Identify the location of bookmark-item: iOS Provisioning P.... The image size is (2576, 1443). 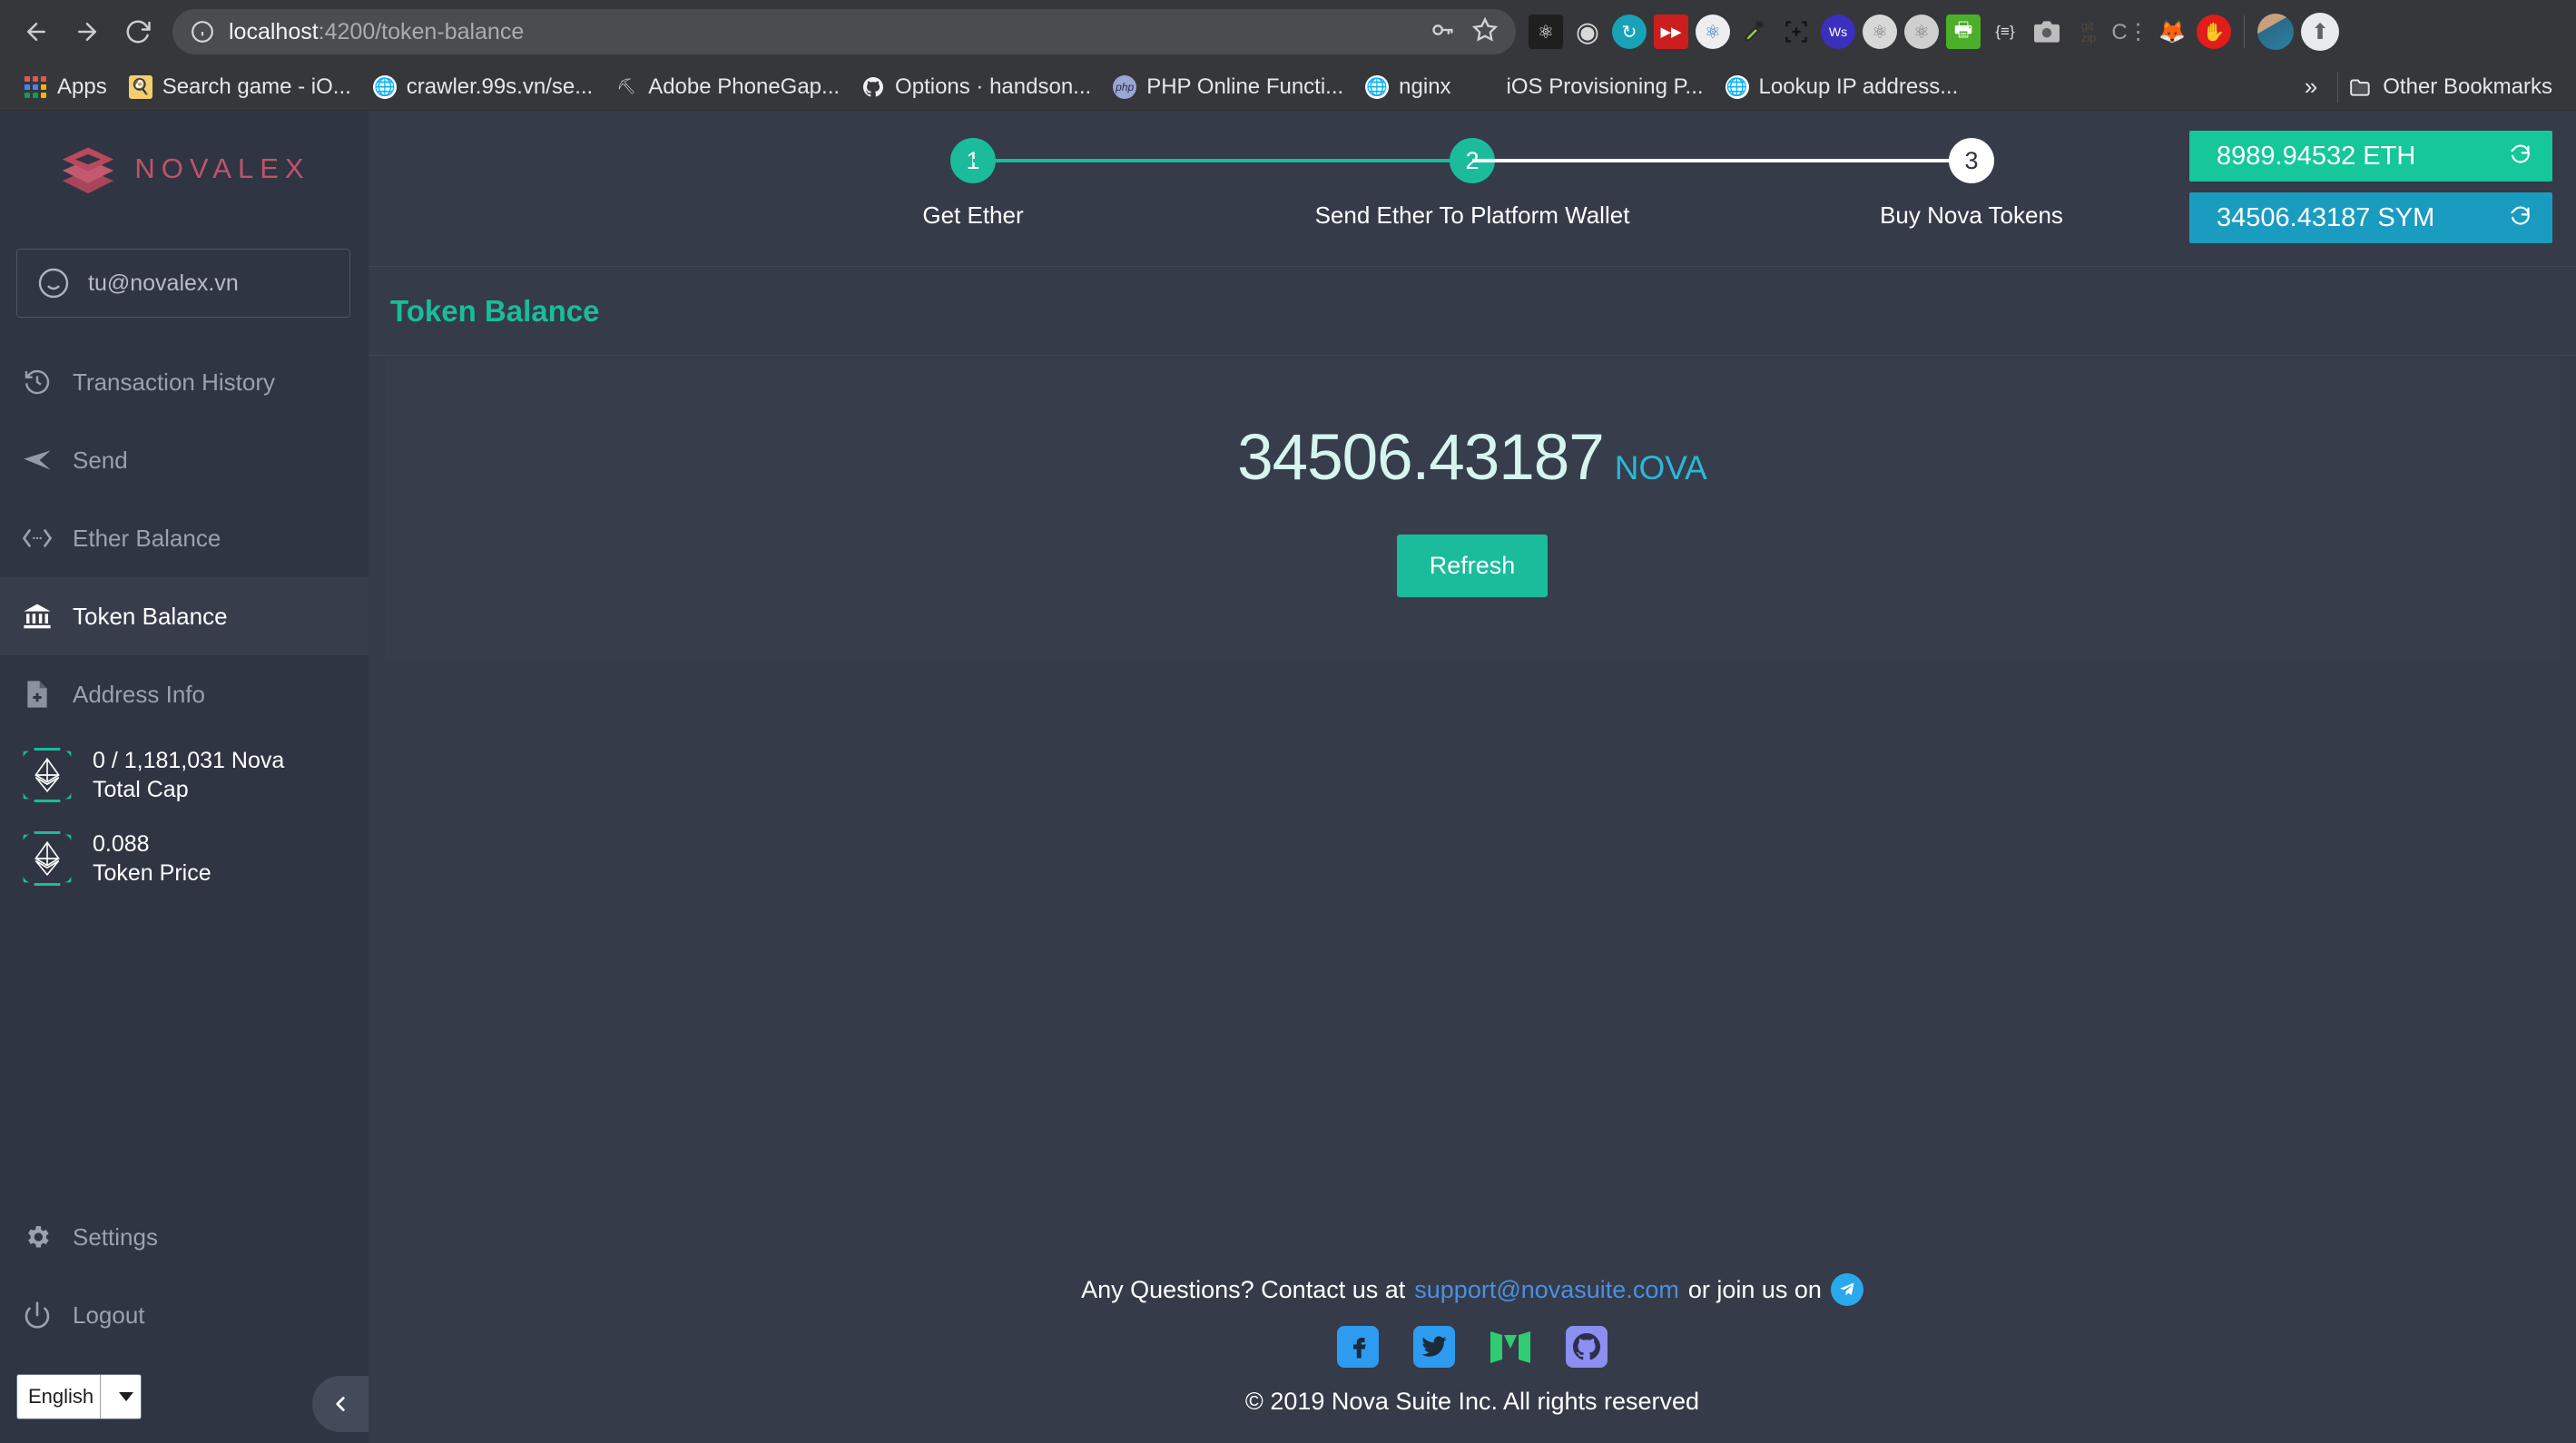
(1588, 87).